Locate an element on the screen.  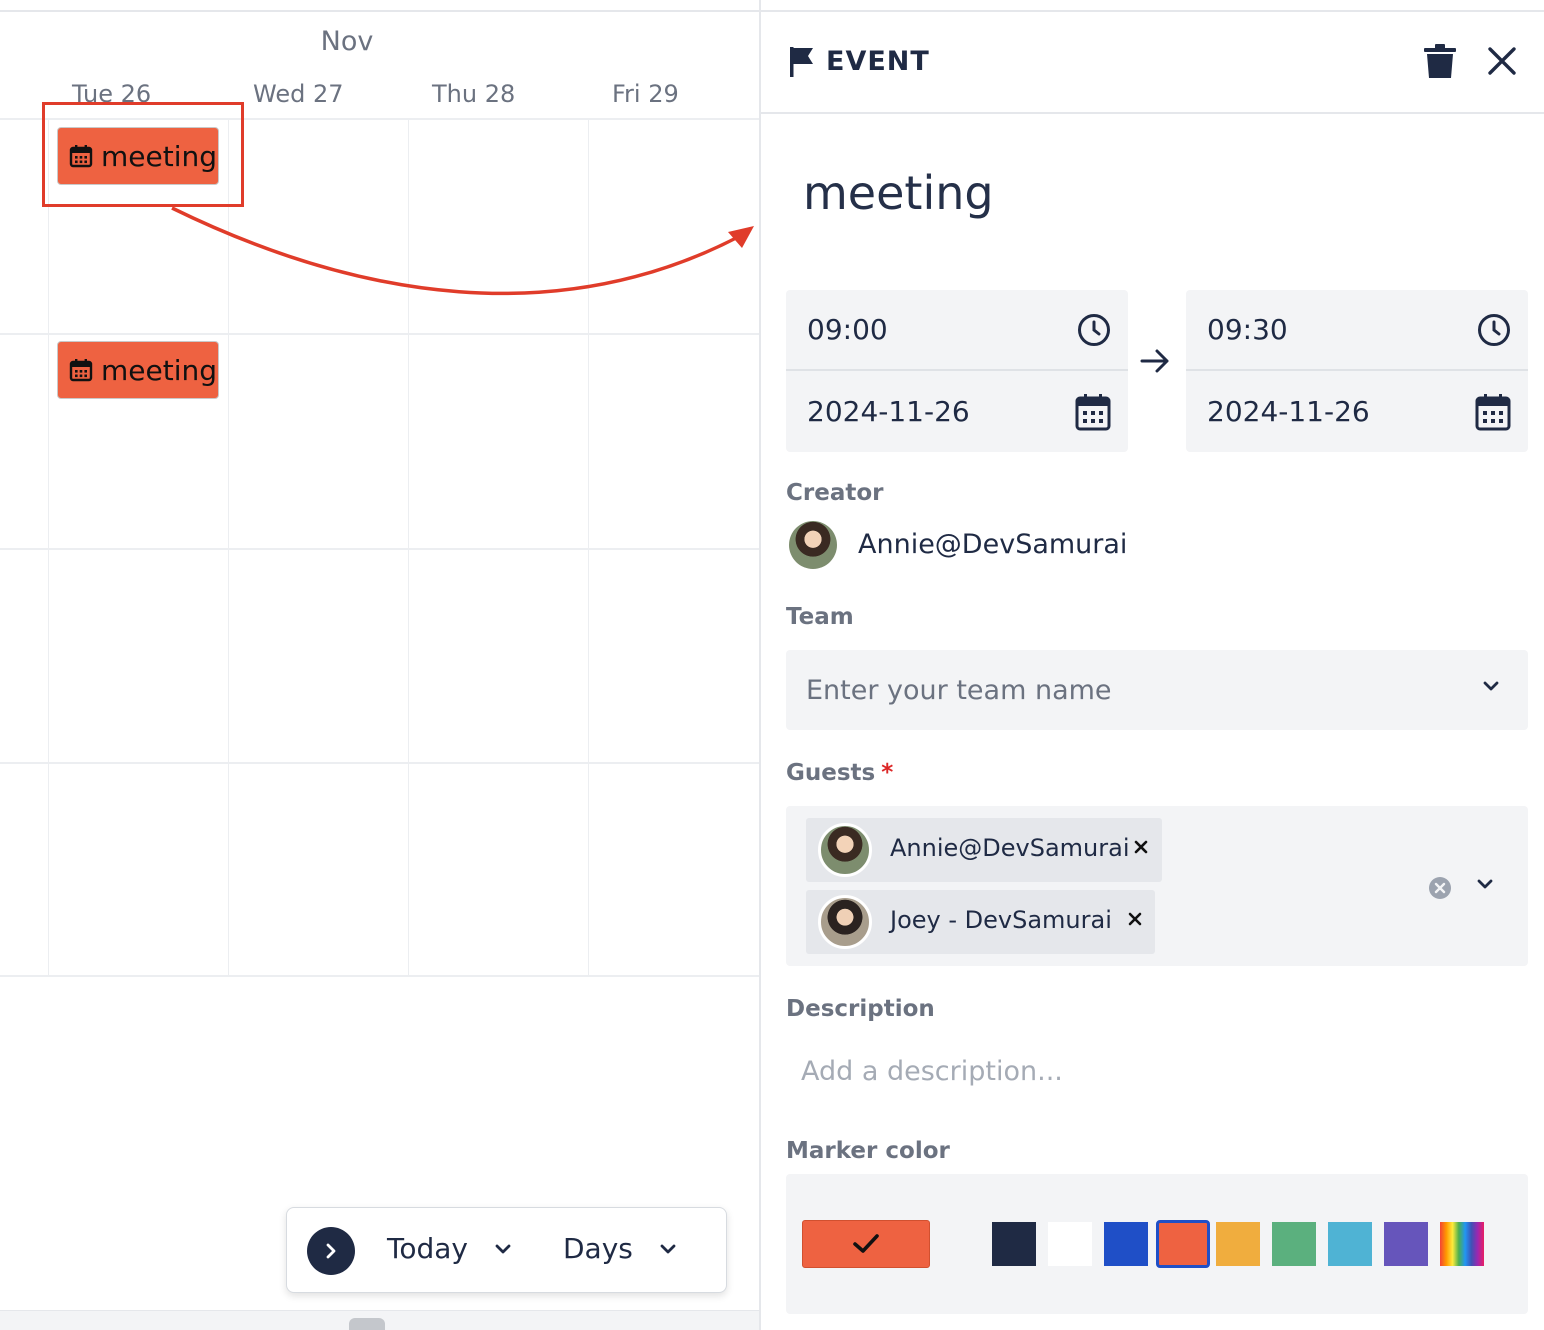
day-header-wed: Wed 27 is located at coordinates (298, 94).